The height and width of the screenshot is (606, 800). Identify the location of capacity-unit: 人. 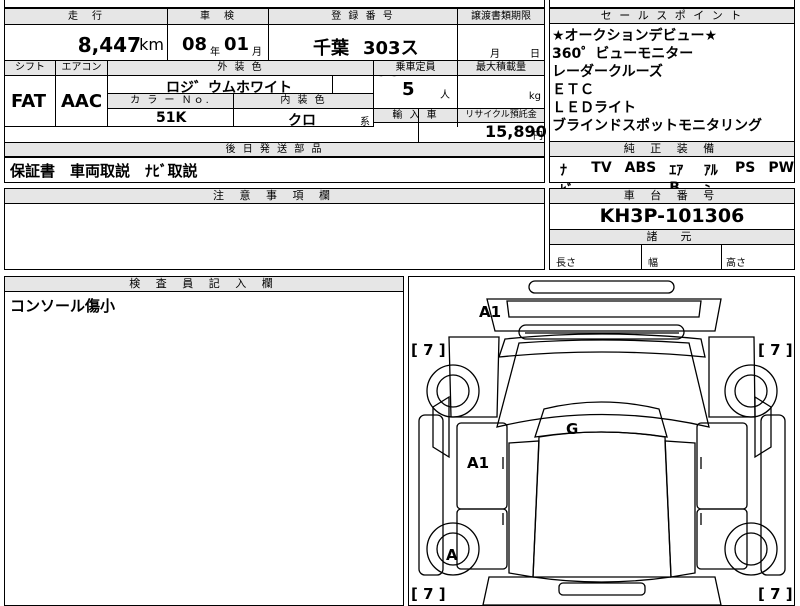
(445, 95).